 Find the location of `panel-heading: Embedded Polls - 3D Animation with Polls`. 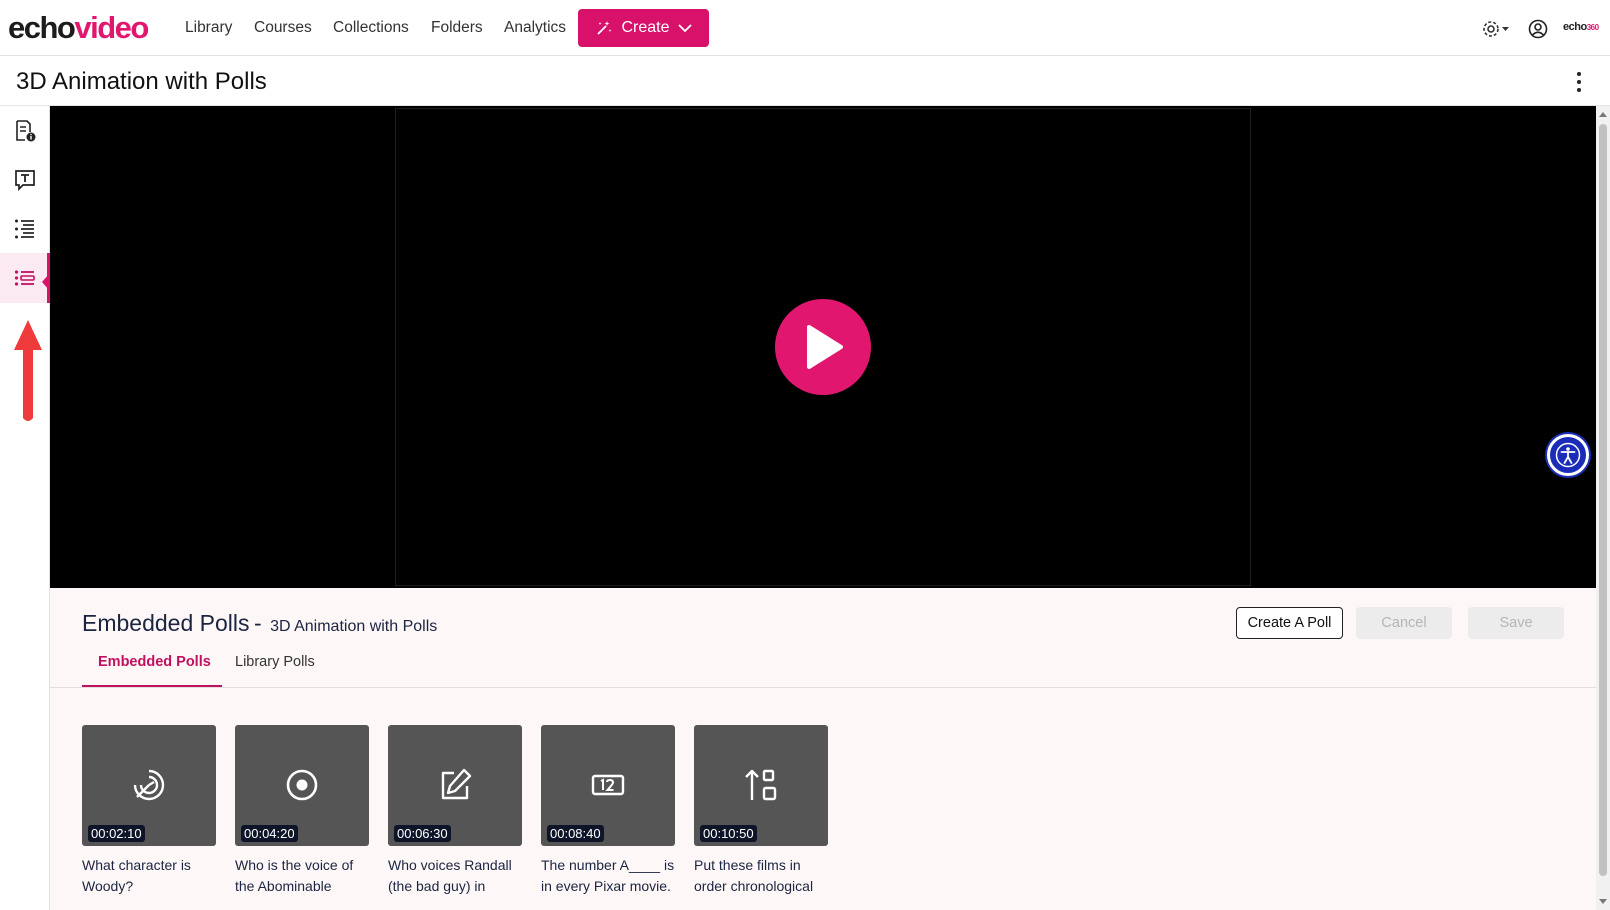

panel-heading: Embedded Polls - 3D Animation with Polls is located at coordinates (259, 623).